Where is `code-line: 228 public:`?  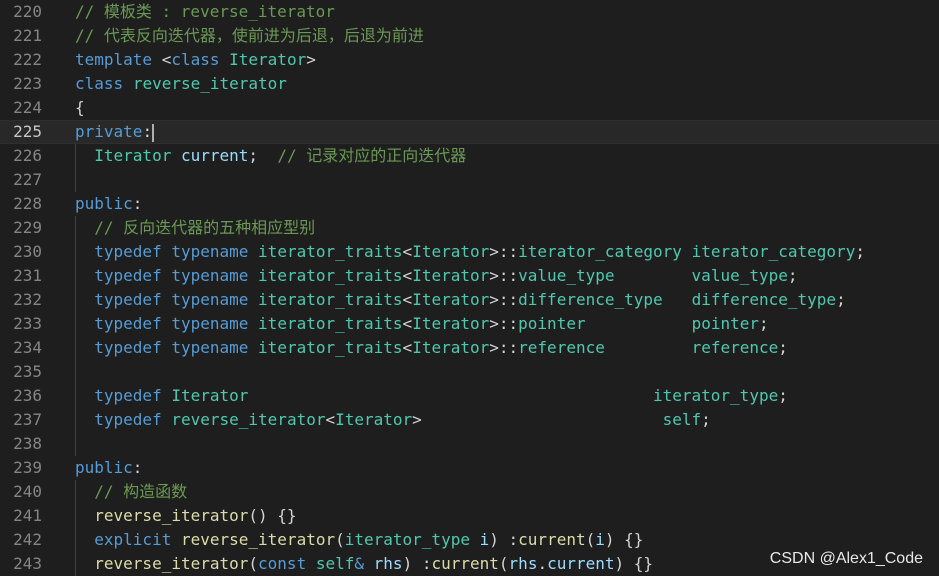 code-line: 228 public: is located at coordinates (469, 204).